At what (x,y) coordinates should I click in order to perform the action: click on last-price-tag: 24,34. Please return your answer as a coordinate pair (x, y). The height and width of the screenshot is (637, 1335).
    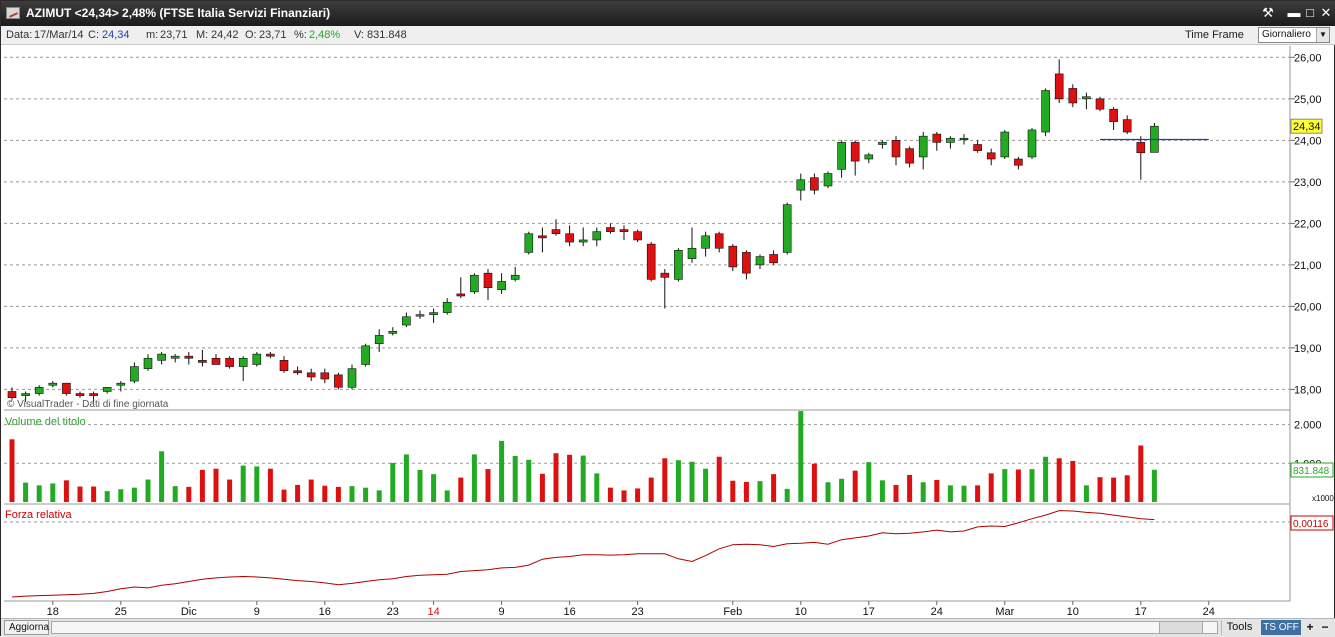
    Looking at the image, I should click on (1306, 126).